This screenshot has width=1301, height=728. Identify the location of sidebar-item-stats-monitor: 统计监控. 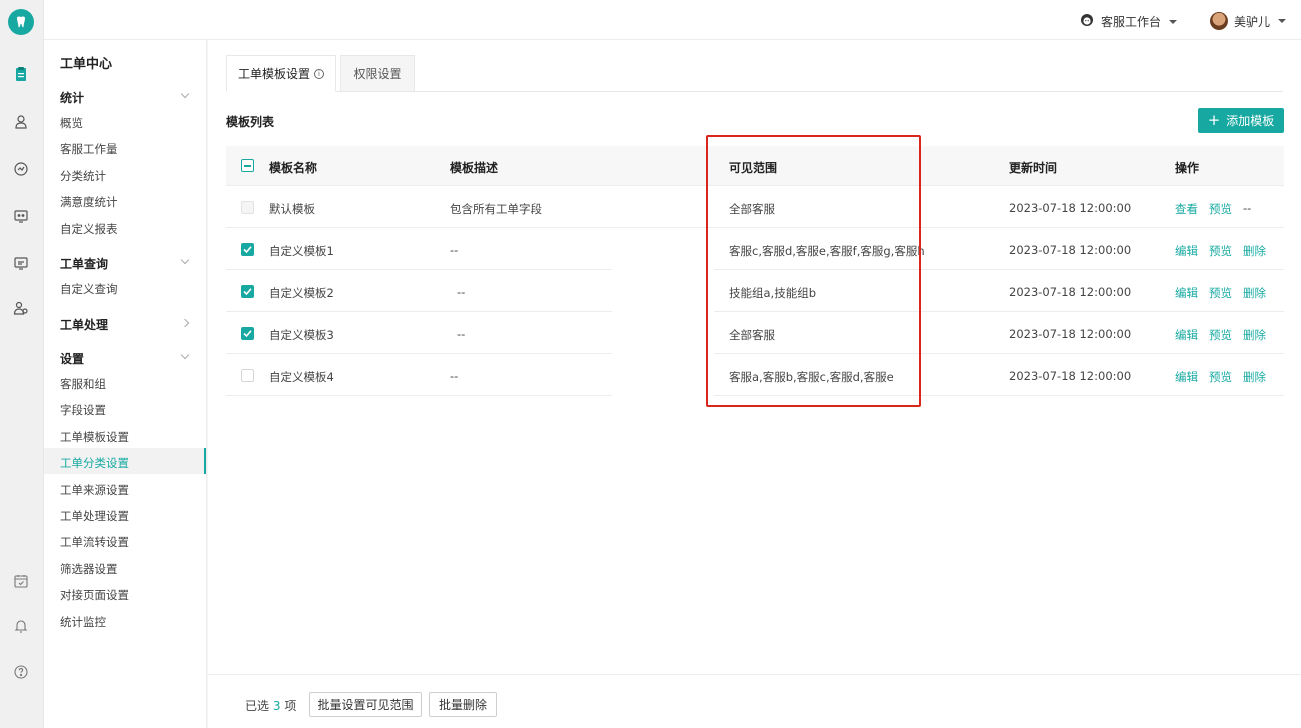
(83, 622).